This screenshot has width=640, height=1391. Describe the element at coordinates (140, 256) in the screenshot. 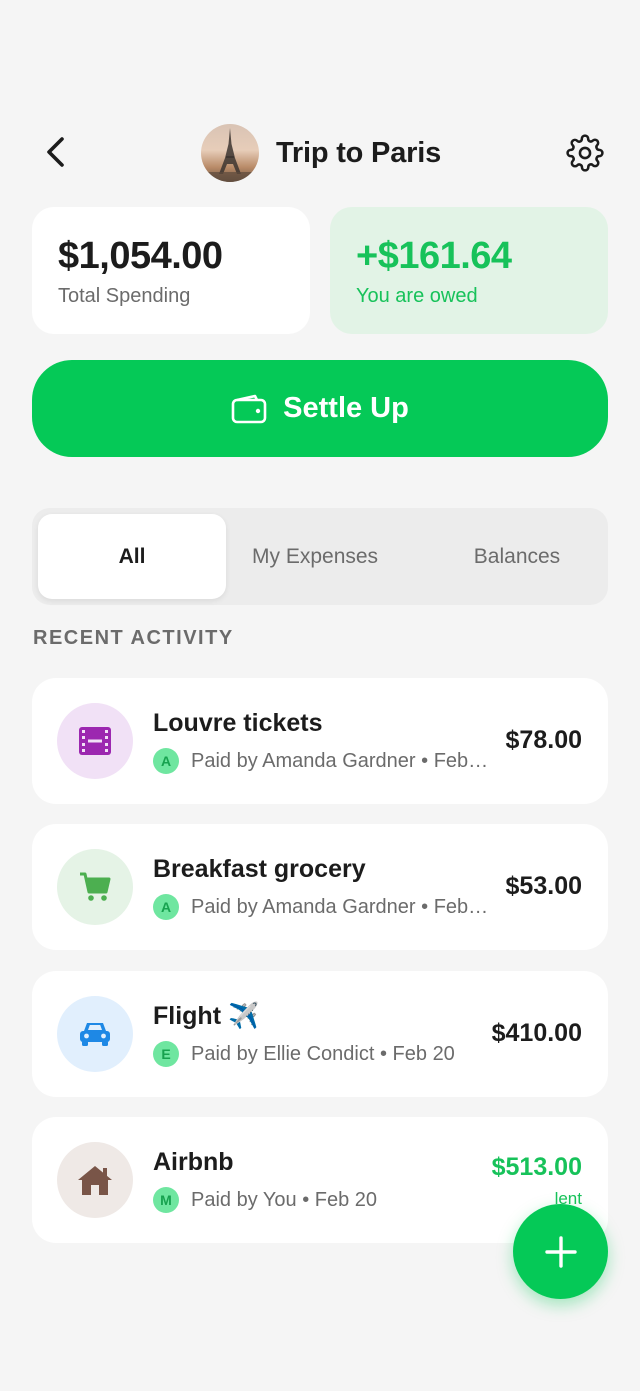

I see `total-spending-amount: $1,054.00` at that location.